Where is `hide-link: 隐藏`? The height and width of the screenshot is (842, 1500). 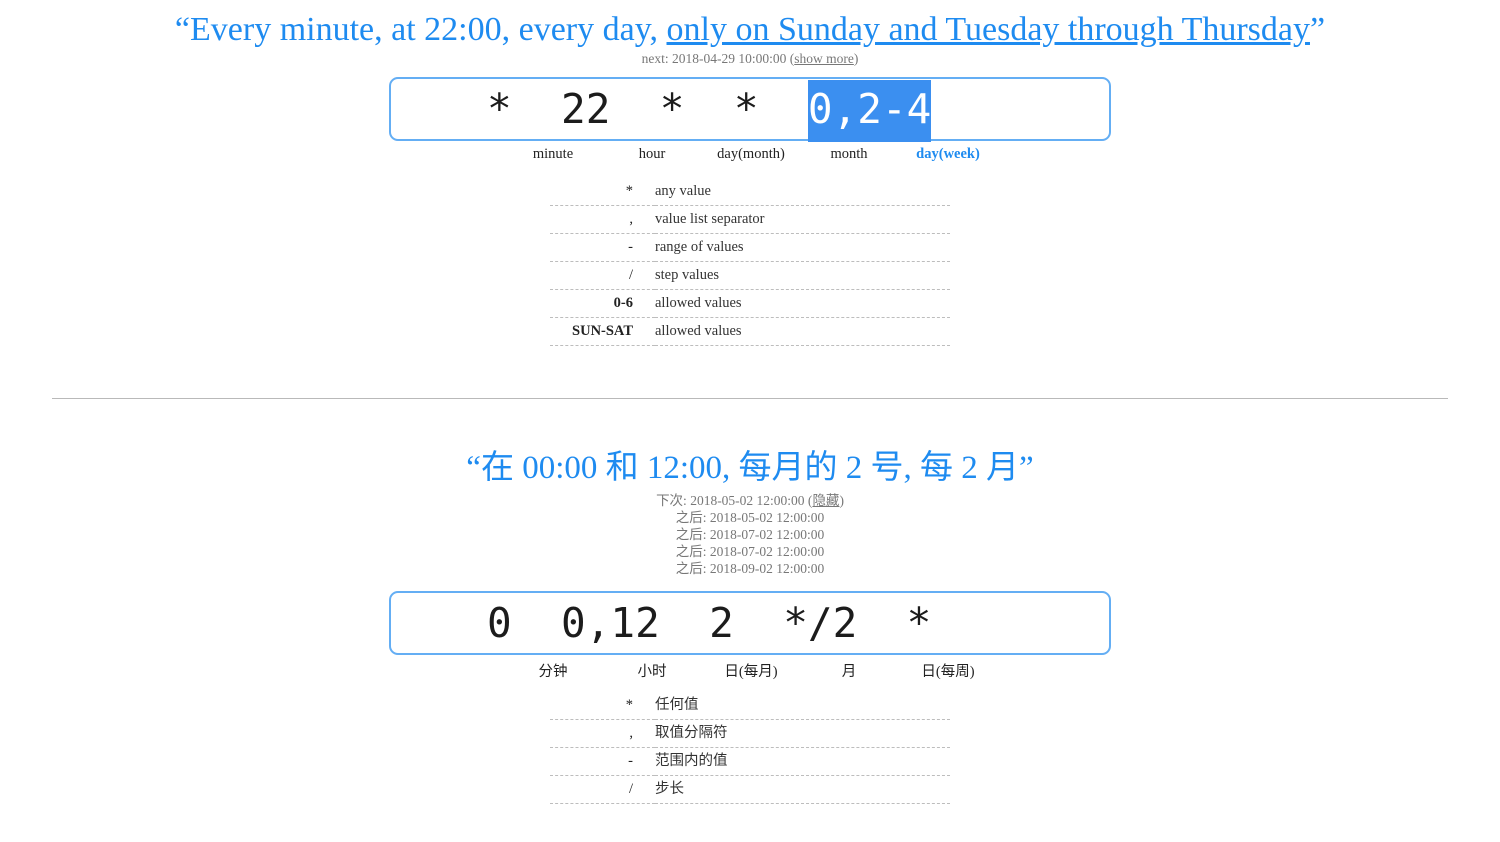 hide-link: 隐藏 is located at coordinates (825, 500).